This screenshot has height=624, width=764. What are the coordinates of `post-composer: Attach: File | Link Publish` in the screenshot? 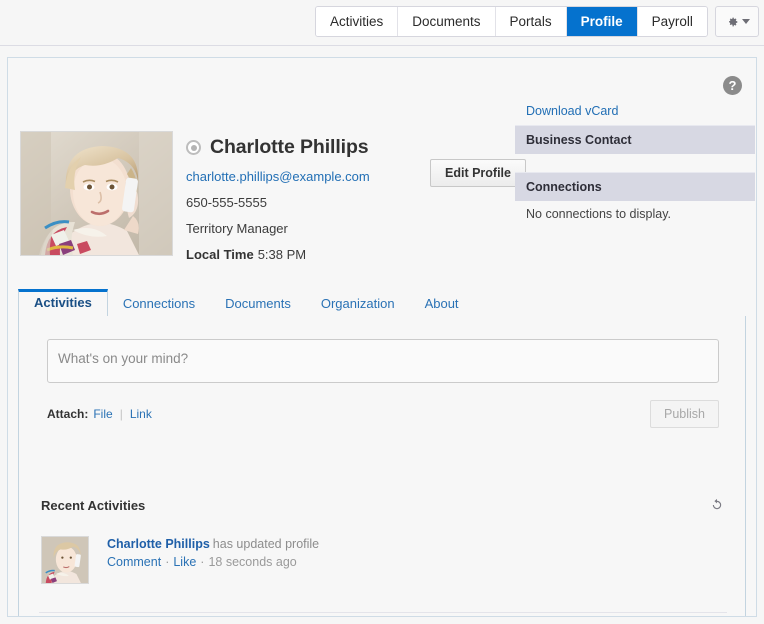 It's located at (383, 383).